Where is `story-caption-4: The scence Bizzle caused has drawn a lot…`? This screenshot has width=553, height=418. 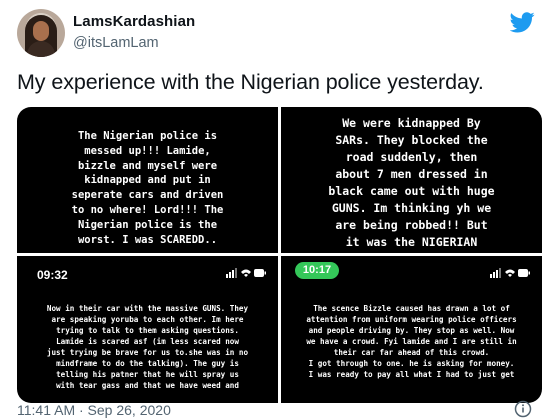
story-caption-4: The scence Bizzle caused has drawn a lot… is located at coordinates (411, 341).